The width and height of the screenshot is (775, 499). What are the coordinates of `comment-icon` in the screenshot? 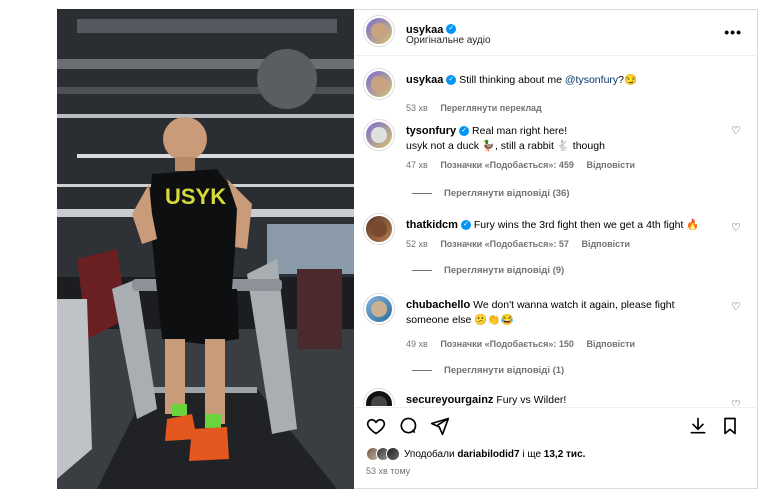 It's located at (408, 426).